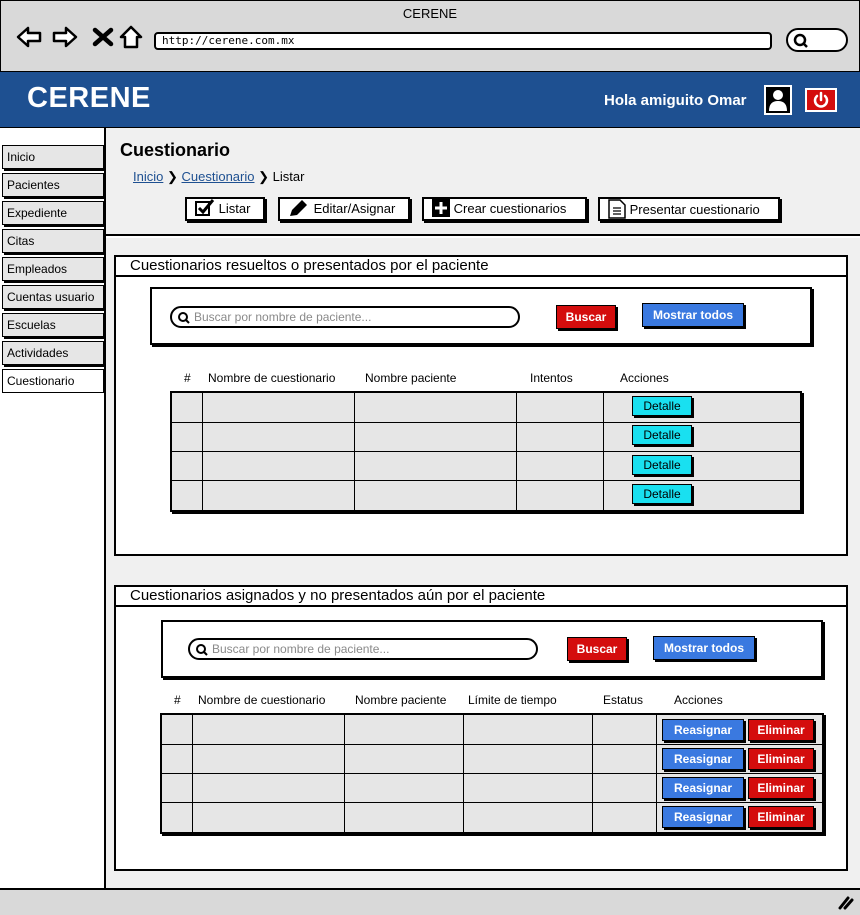 The image size is (860, 915). Describe the element at coordinates (597, 649) in the screenshot. I see `panel2-buscar-button: Buscar` at that location.